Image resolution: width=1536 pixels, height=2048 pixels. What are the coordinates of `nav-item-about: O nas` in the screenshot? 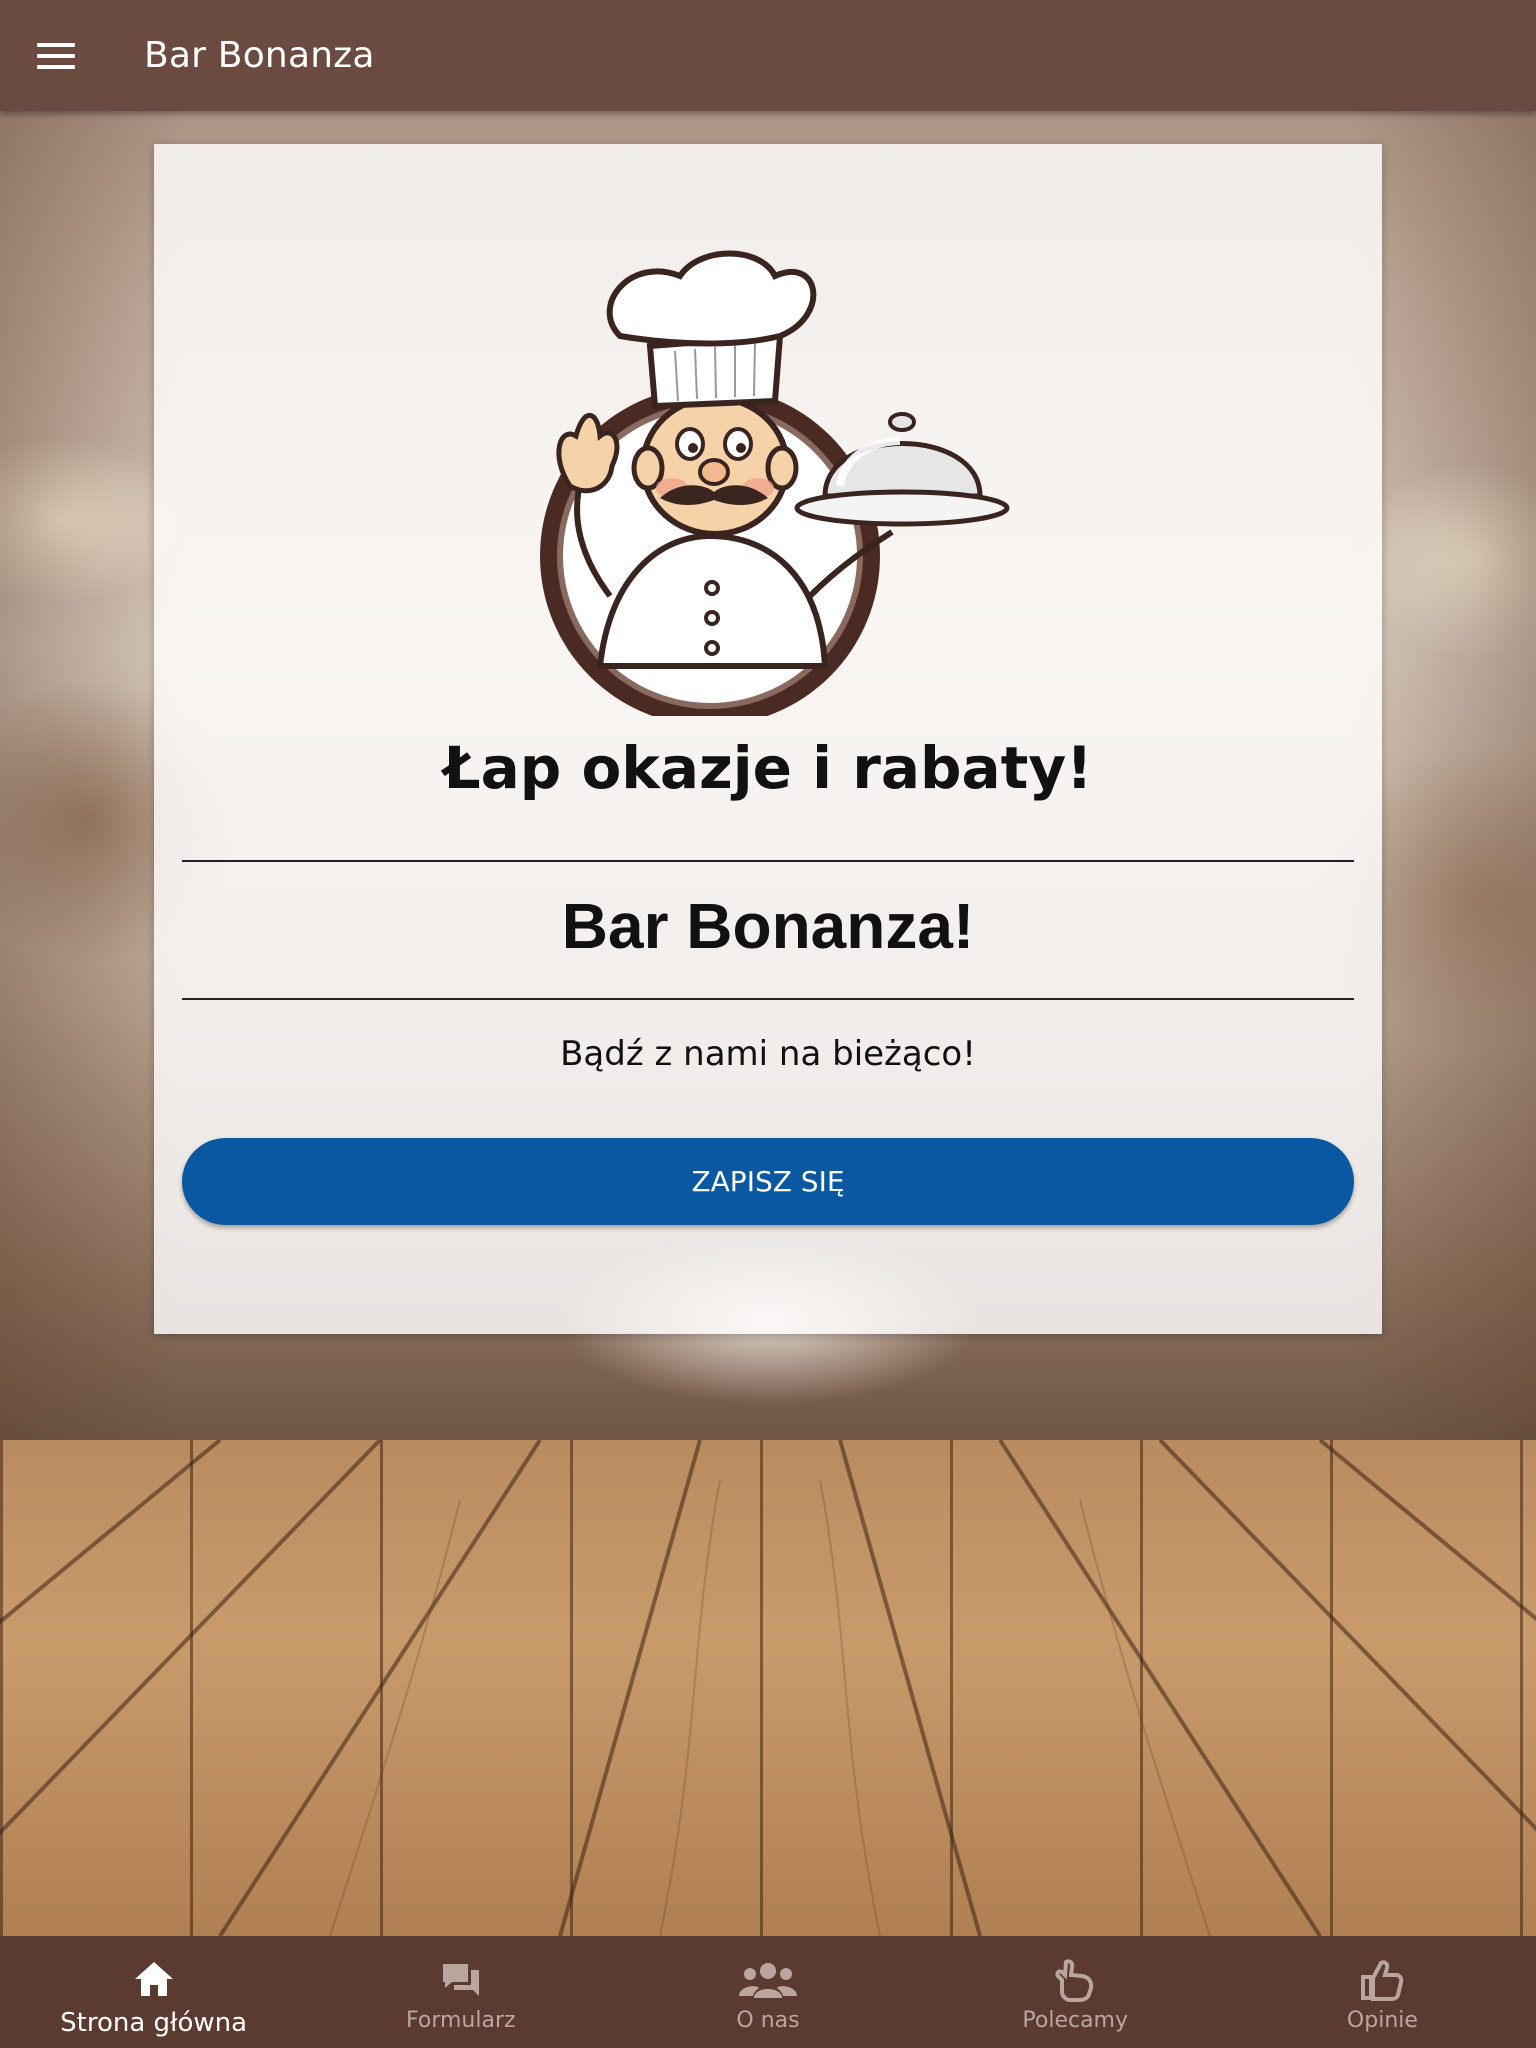 It's located at (767, 1992).